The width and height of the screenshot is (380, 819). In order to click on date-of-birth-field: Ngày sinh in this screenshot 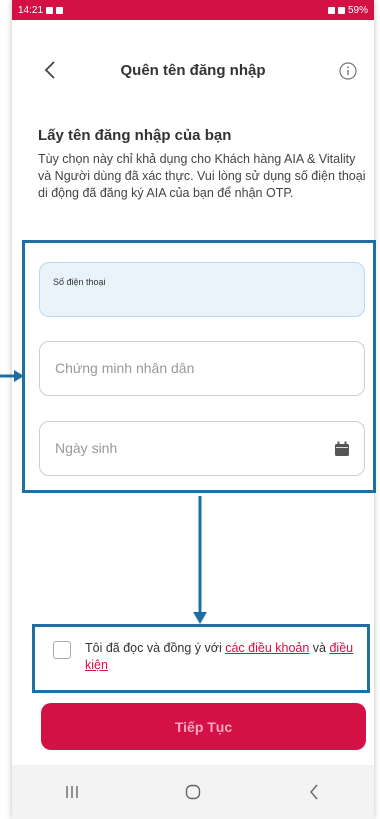, I will do `click(202, 448)`.